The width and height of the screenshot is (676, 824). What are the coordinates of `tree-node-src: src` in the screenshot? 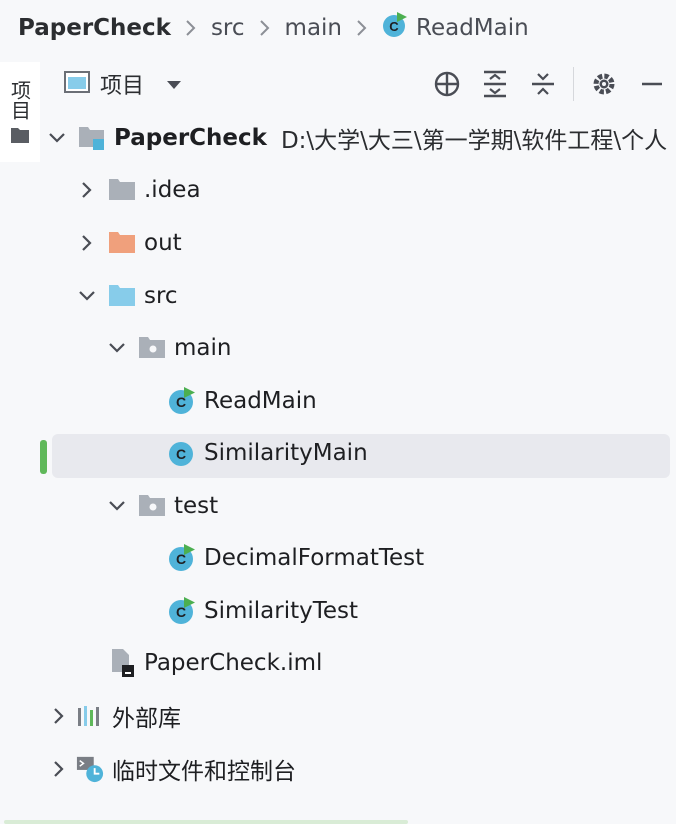 It's located at (376, 296).